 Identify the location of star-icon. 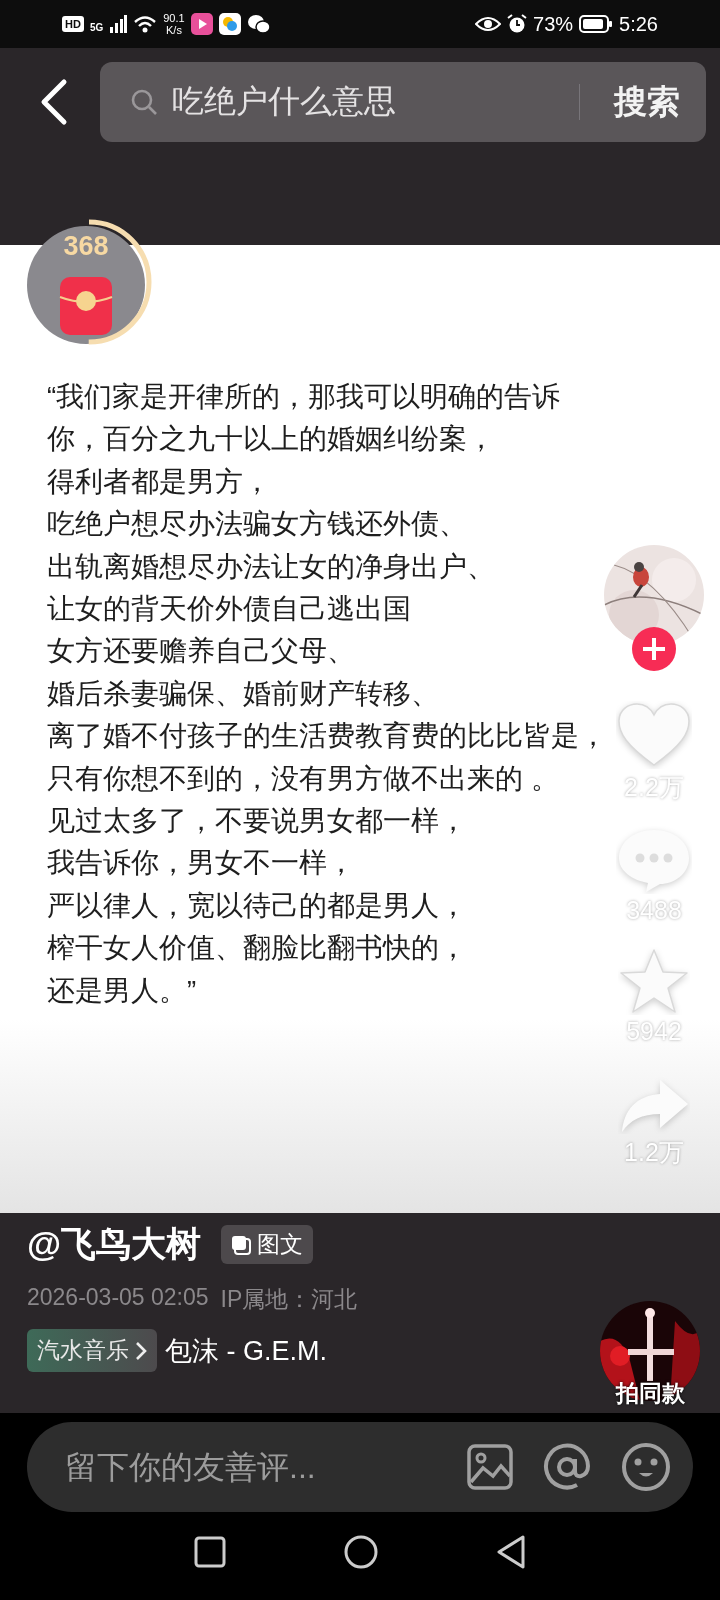
(654, 981).